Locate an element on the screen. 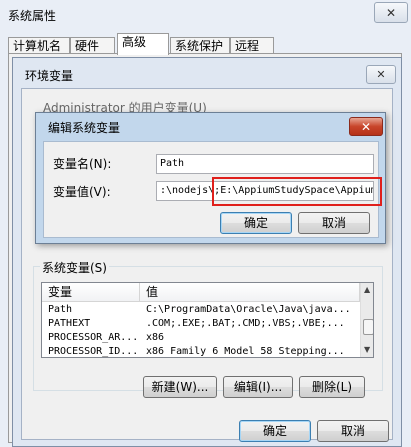 This screenshot has height=447, width=411. tab-advanced: 高级 is located at coordinates (143, 44).